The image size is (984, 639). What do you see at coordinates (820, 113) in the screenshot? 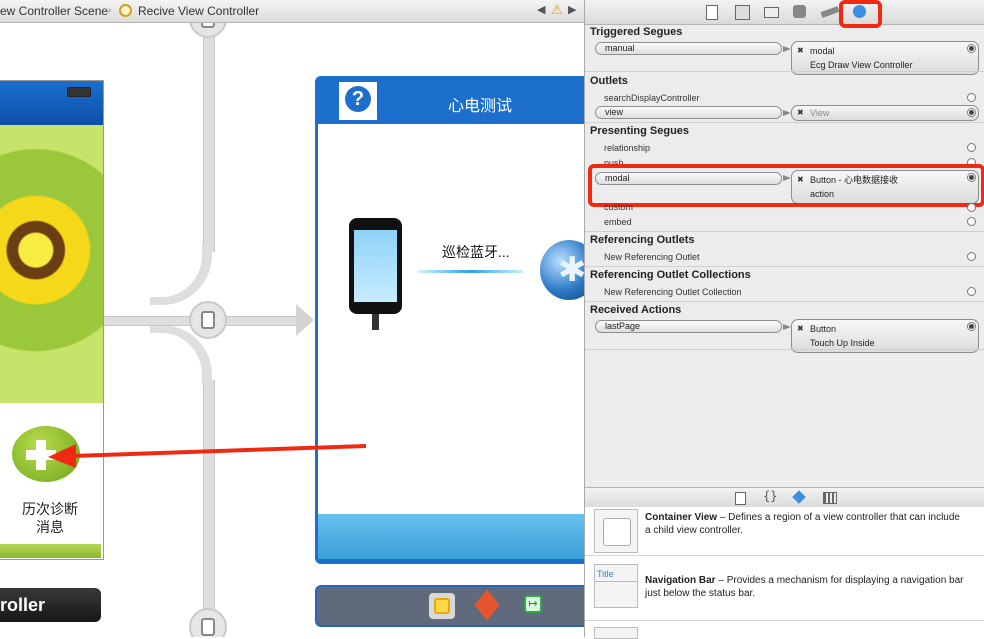
I see `dest-line1: View` at bounding box center [820, 113].